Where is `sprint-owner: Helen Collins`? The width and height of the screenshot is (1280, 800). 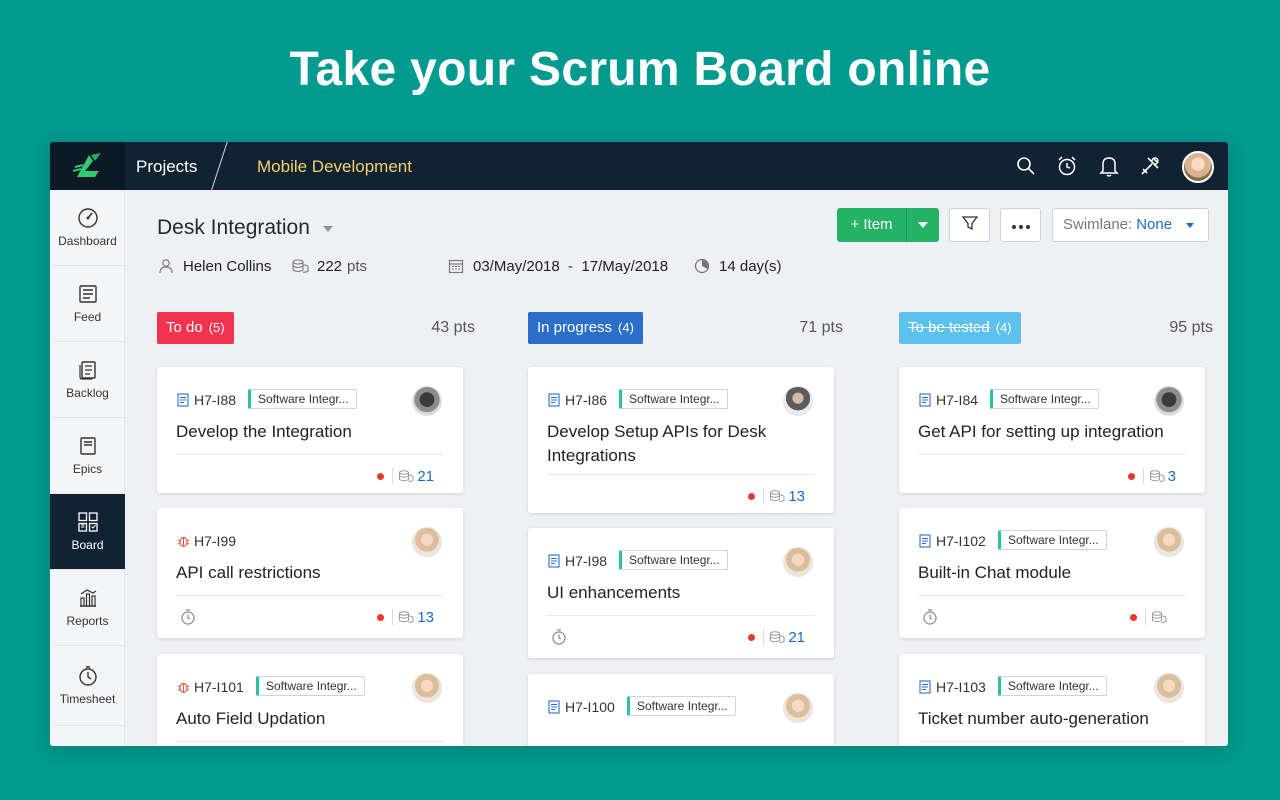 sprint-owner: Helen Collins is located at coordinates (214, 266).